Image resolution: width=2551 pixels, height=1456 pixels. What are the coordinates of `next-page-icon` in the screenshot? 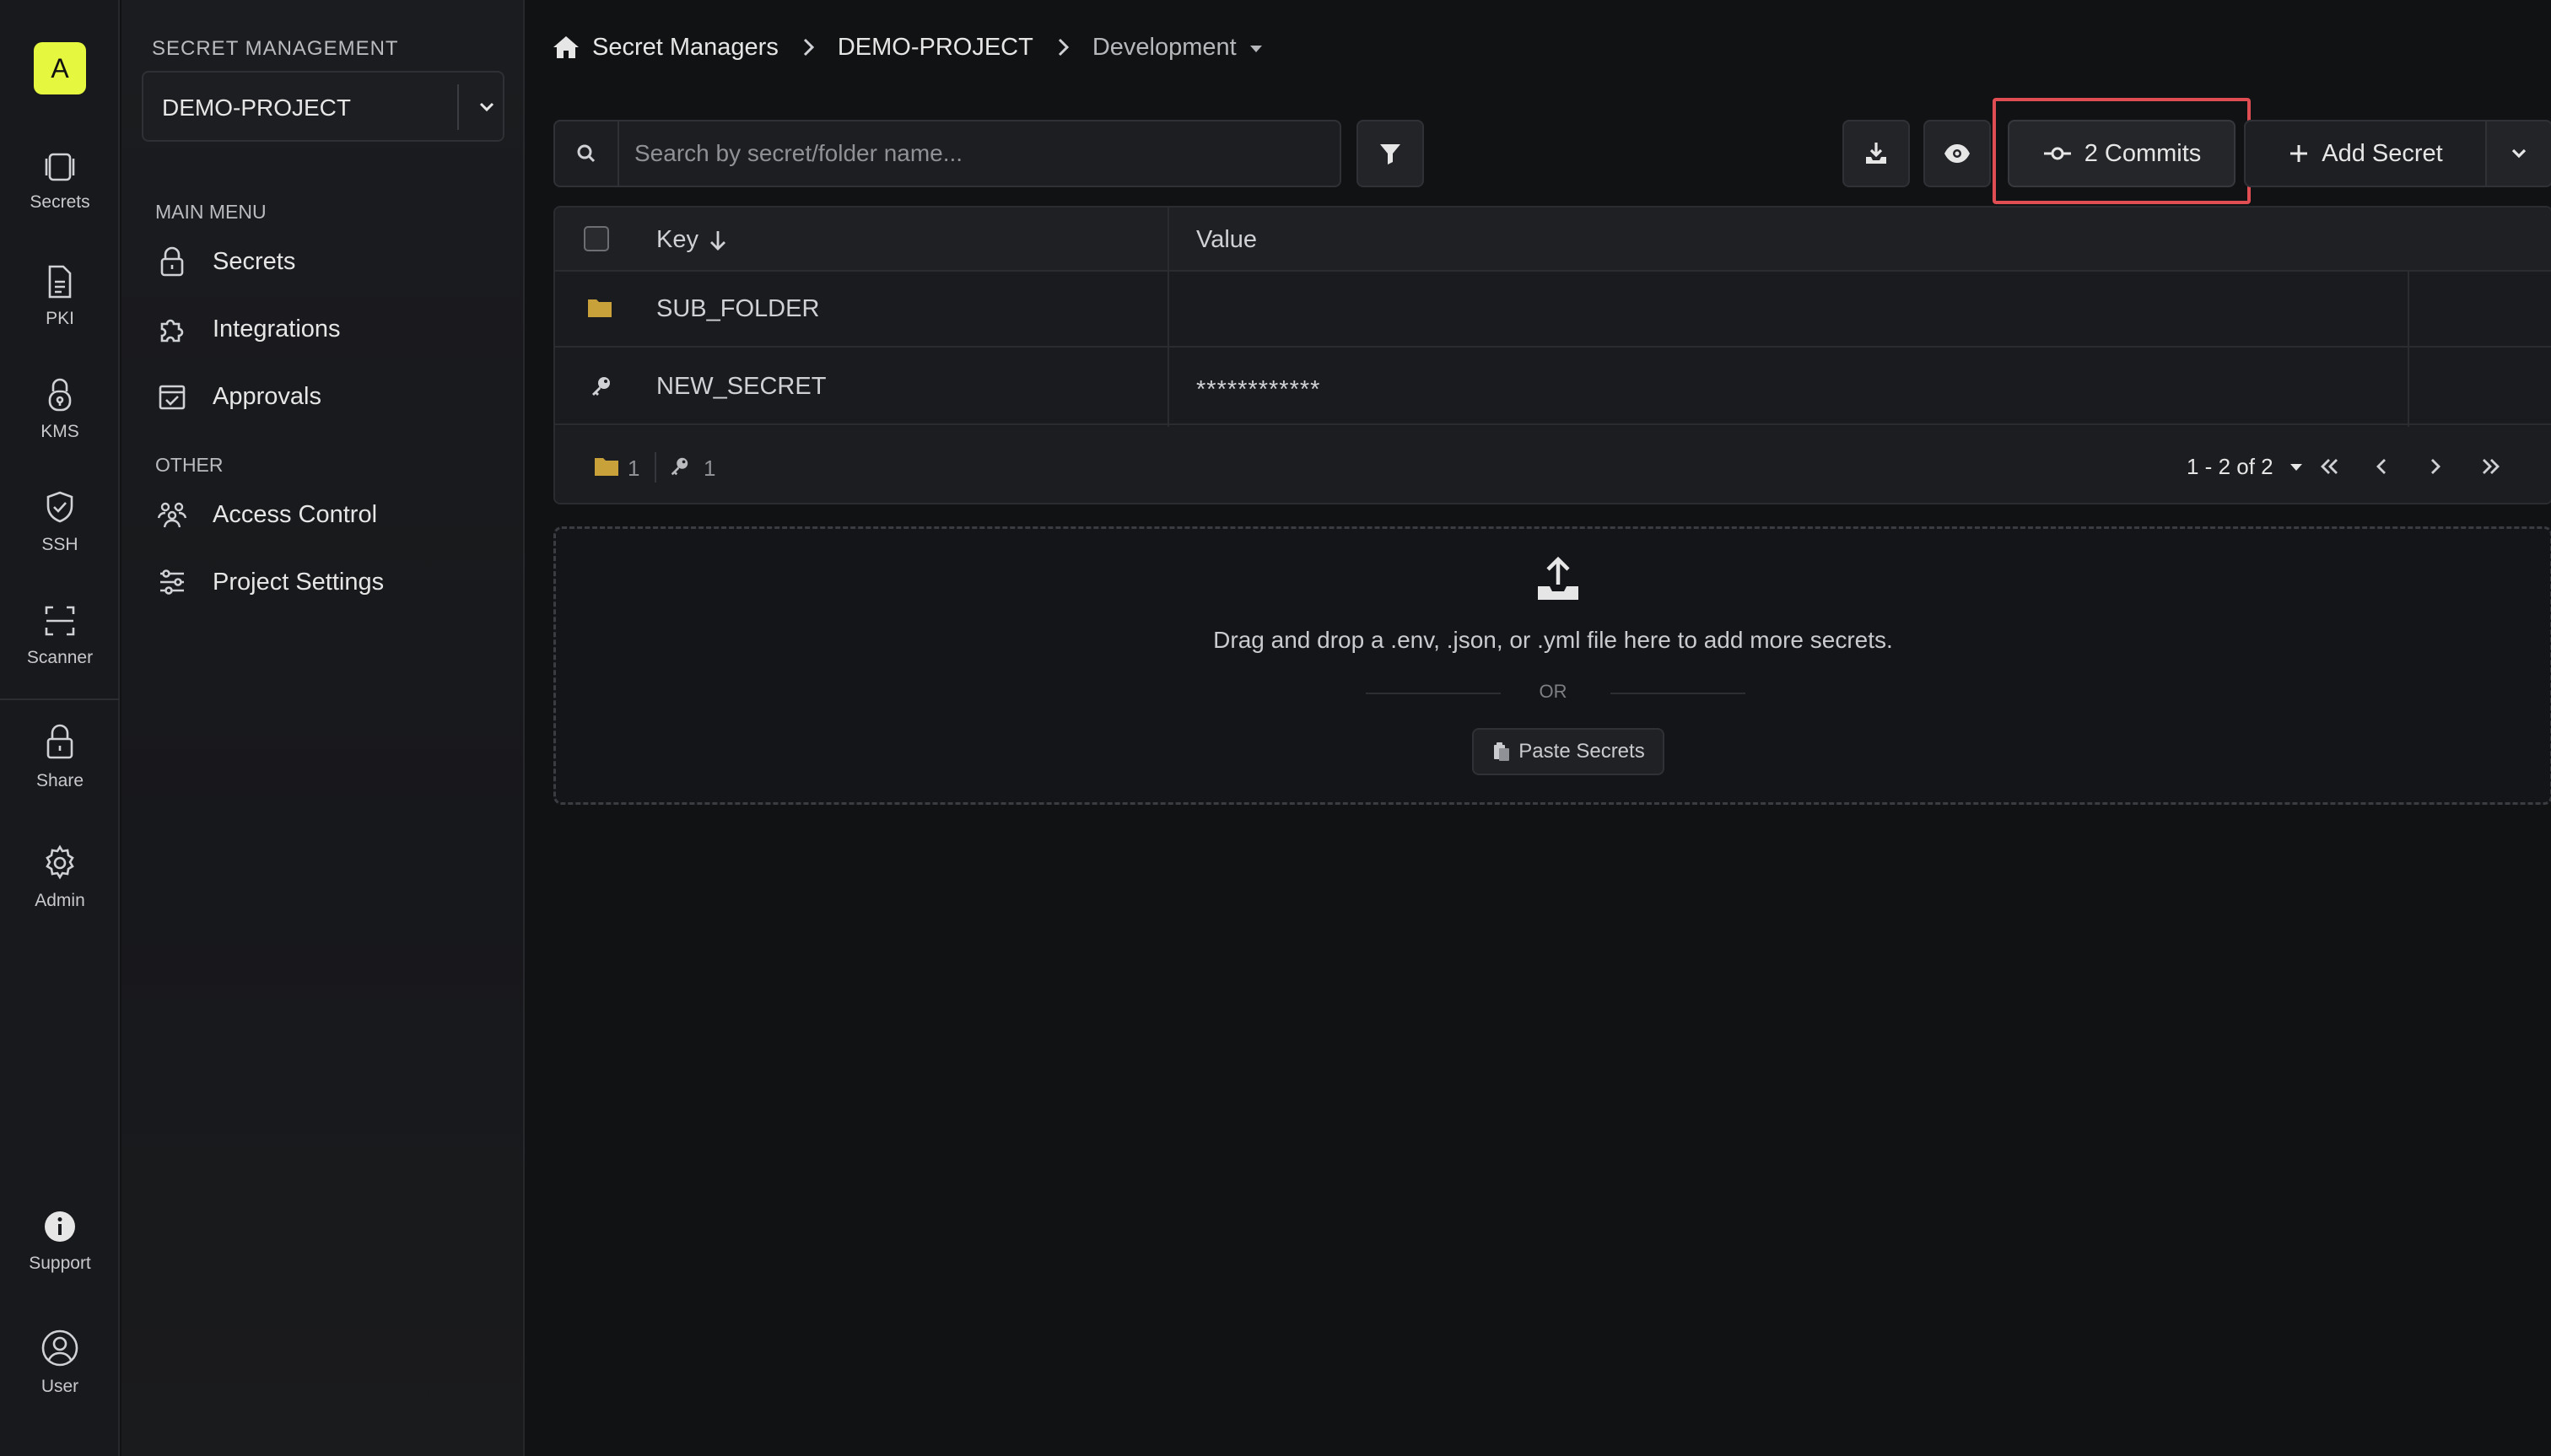 It's located at (2435, 466).